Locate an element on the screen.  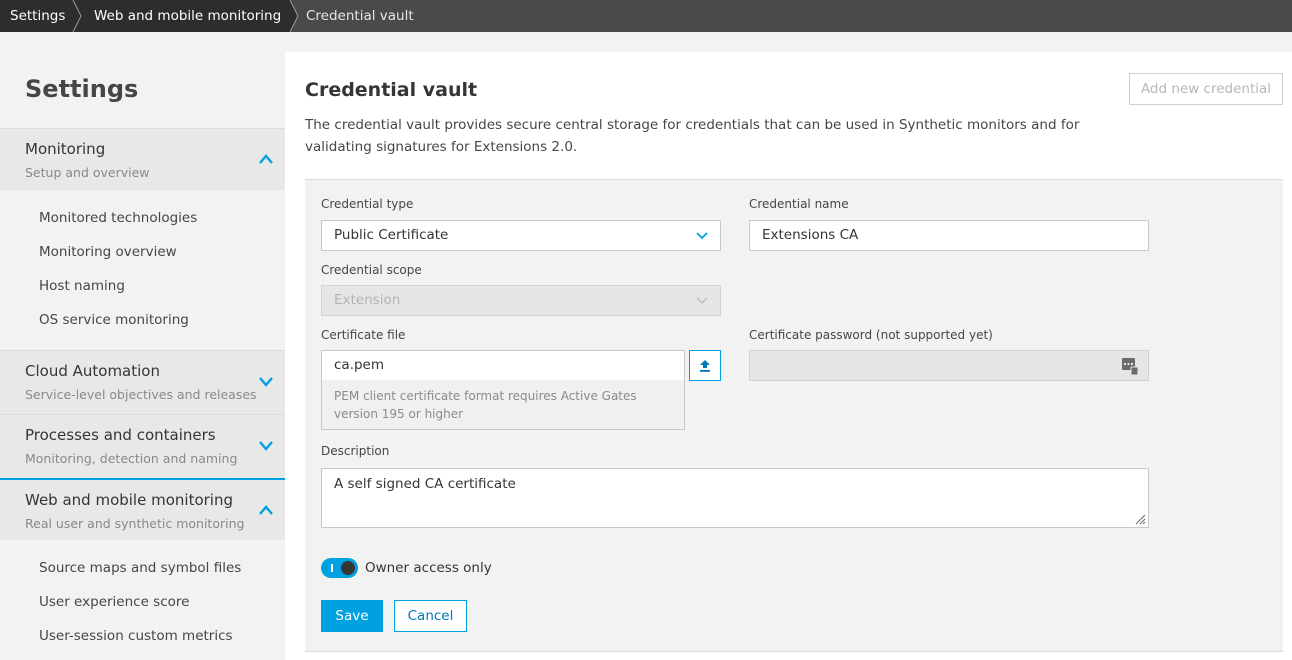
breadcrumb-settings: Settings is located at coordinates (40, 16).